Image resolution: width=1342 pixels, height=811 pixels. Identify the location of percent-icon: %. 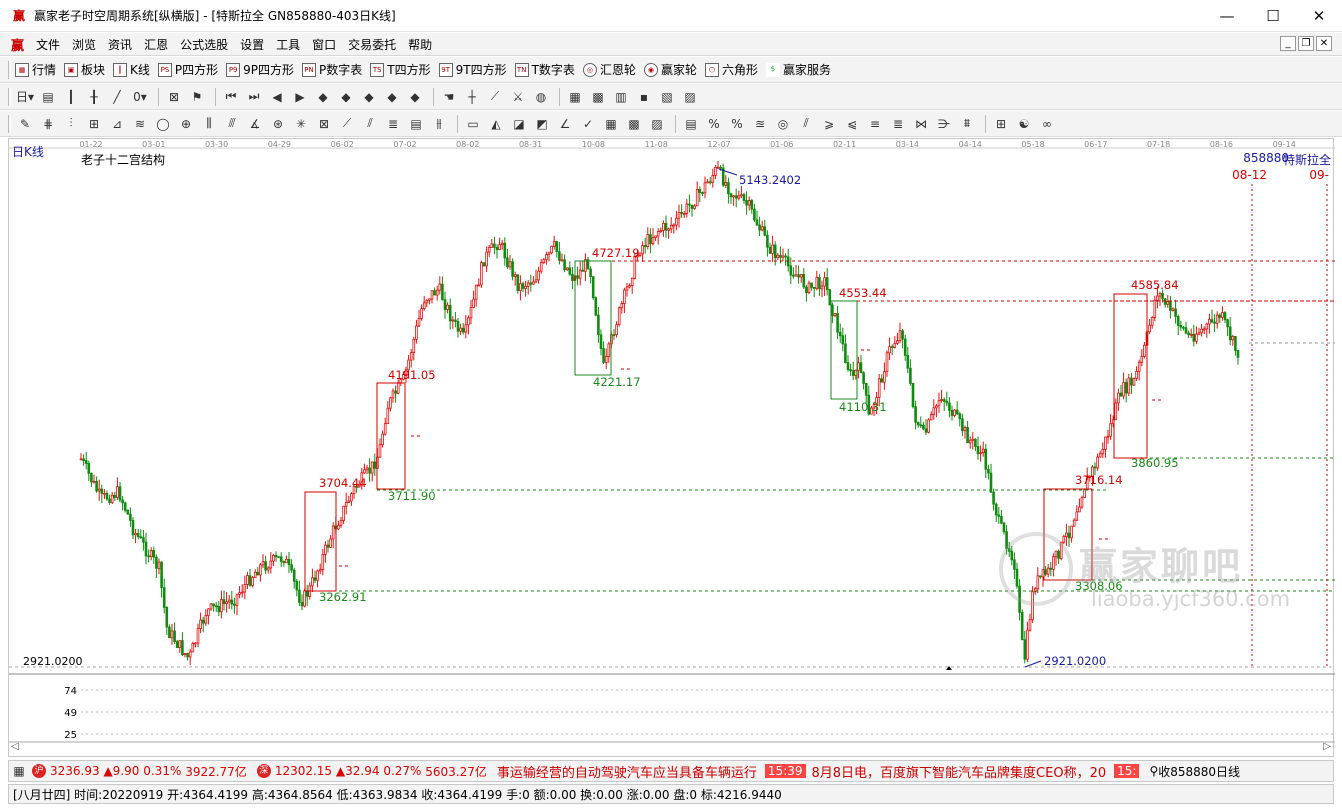
(737, 124).